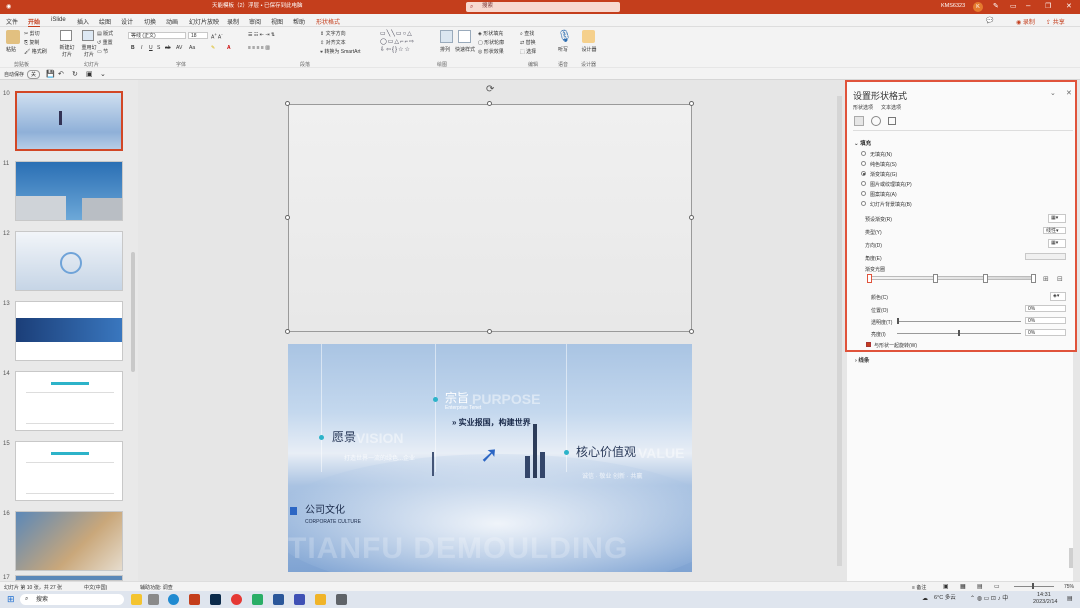 This screenshot has height=608, width=1080. I want to click on layout-button: ▤ 版式, so click(105, 33).